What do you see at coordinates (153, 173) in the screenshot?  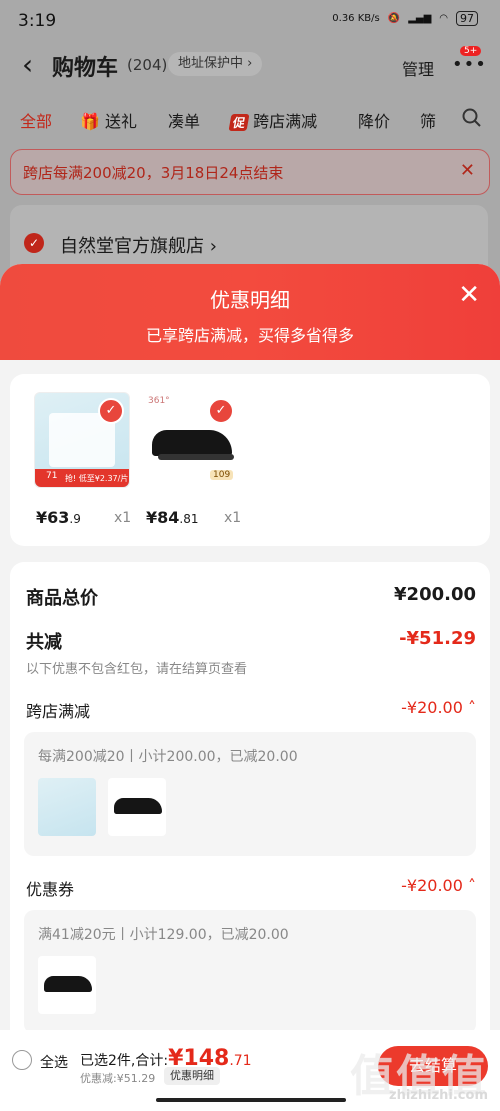 I see `promo-banner-text: 跨店每满200减20，3月18日24点结束` at bounding box center [153, 173].